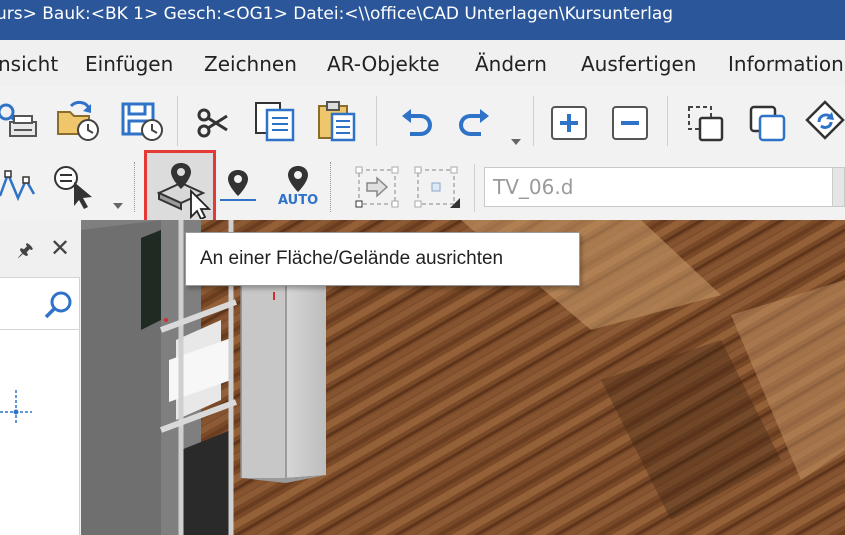 This screenshot has height=535, width=845. Describe the element at coordinates (40, 377) in the screenshot. I see `side-panel: 🖈 ✕` at that location.